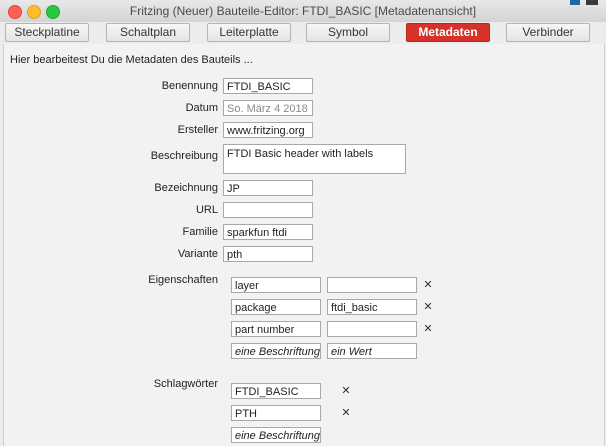 This screenshot has width=606, height=446. I want to click on property-name-field: package, so click(276, 307).